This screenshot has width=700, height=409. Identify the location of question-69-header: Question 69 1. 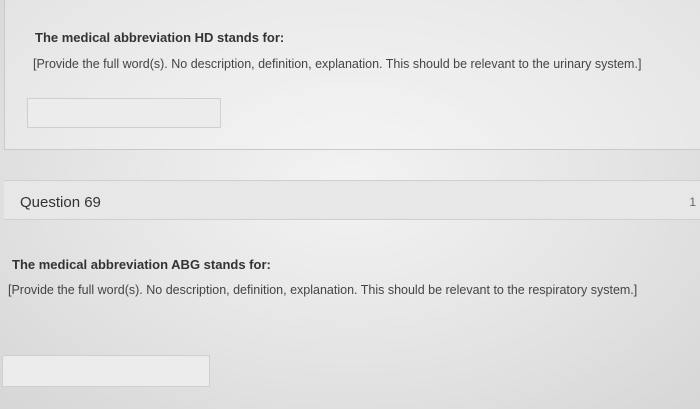
(352, 200).